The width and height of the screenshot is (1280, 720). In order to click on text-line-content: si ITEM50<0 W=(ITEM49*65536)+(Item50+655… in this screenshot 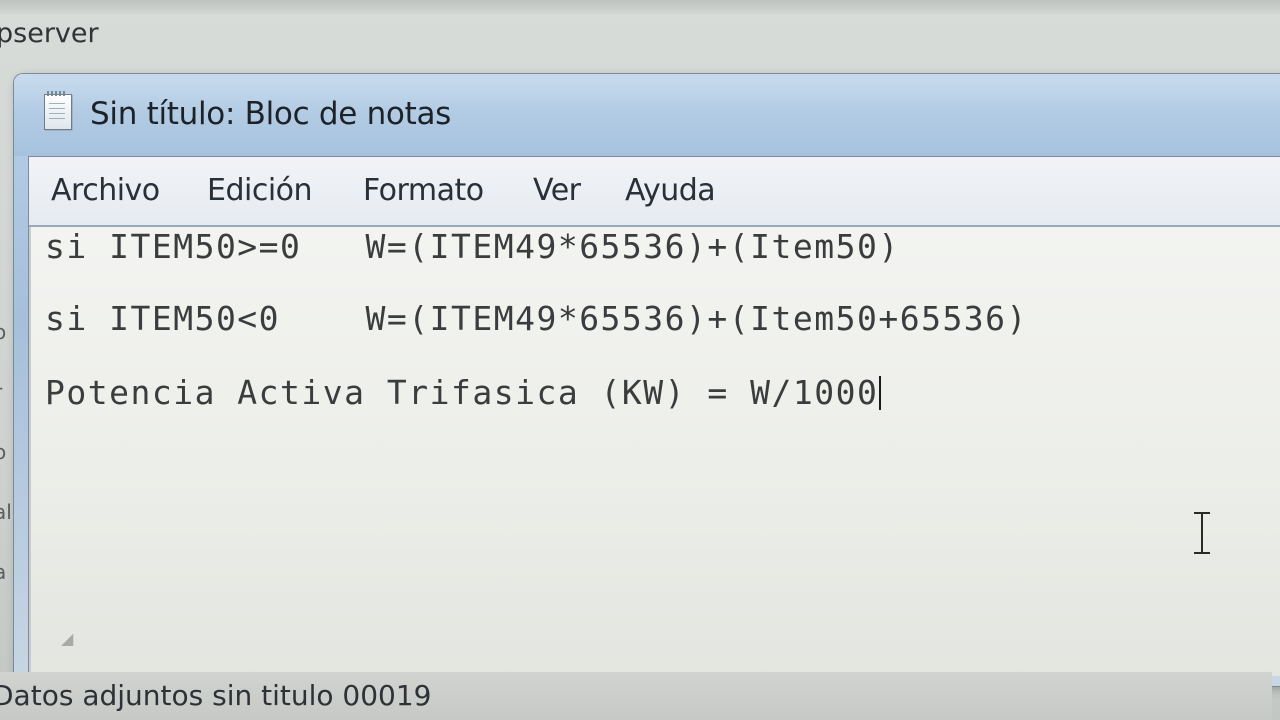, I will do `click(536, 318)`.